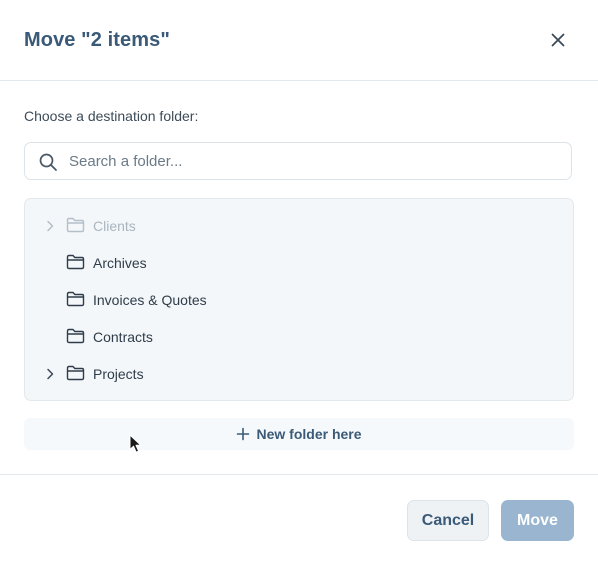 This screenshot has height=565, width=598. I want to click on new-folder-label: New folder here, so click(309, 434).